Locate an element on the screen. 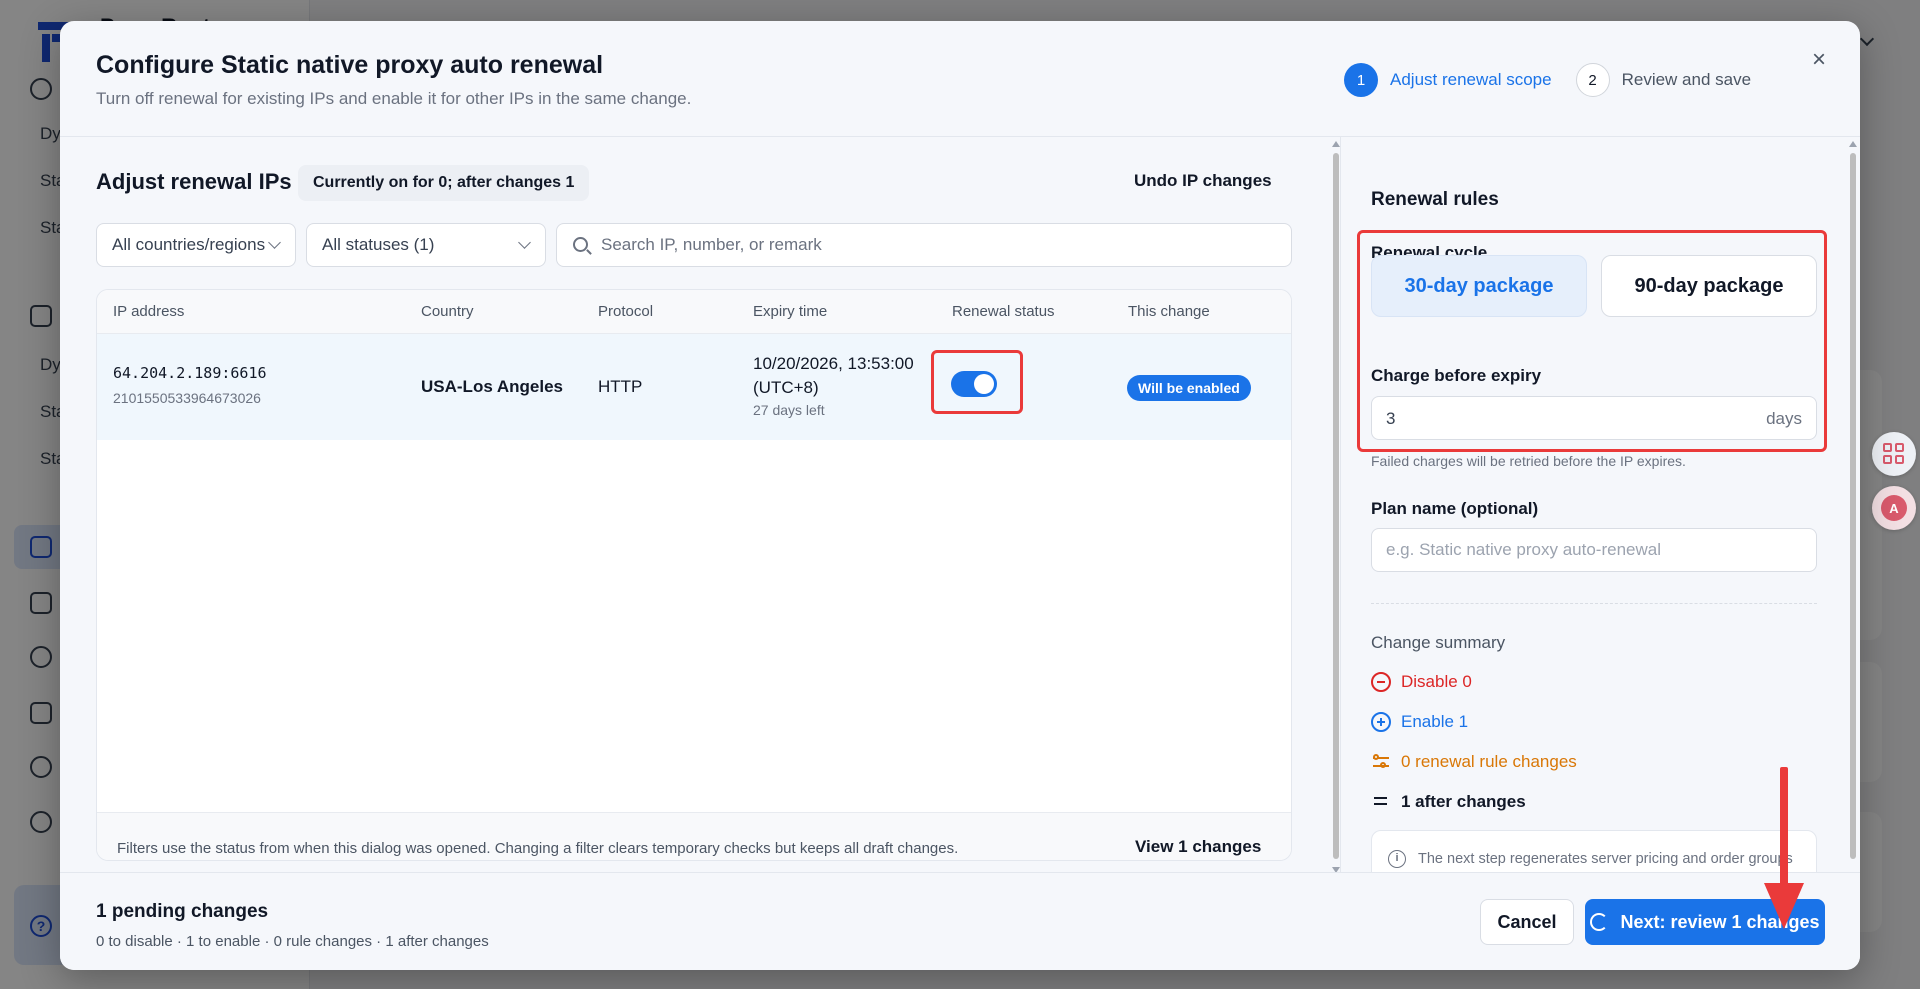 This screenshot has height=989, width=1920. annotation-highlight-box is located at coordinates (977, 382).